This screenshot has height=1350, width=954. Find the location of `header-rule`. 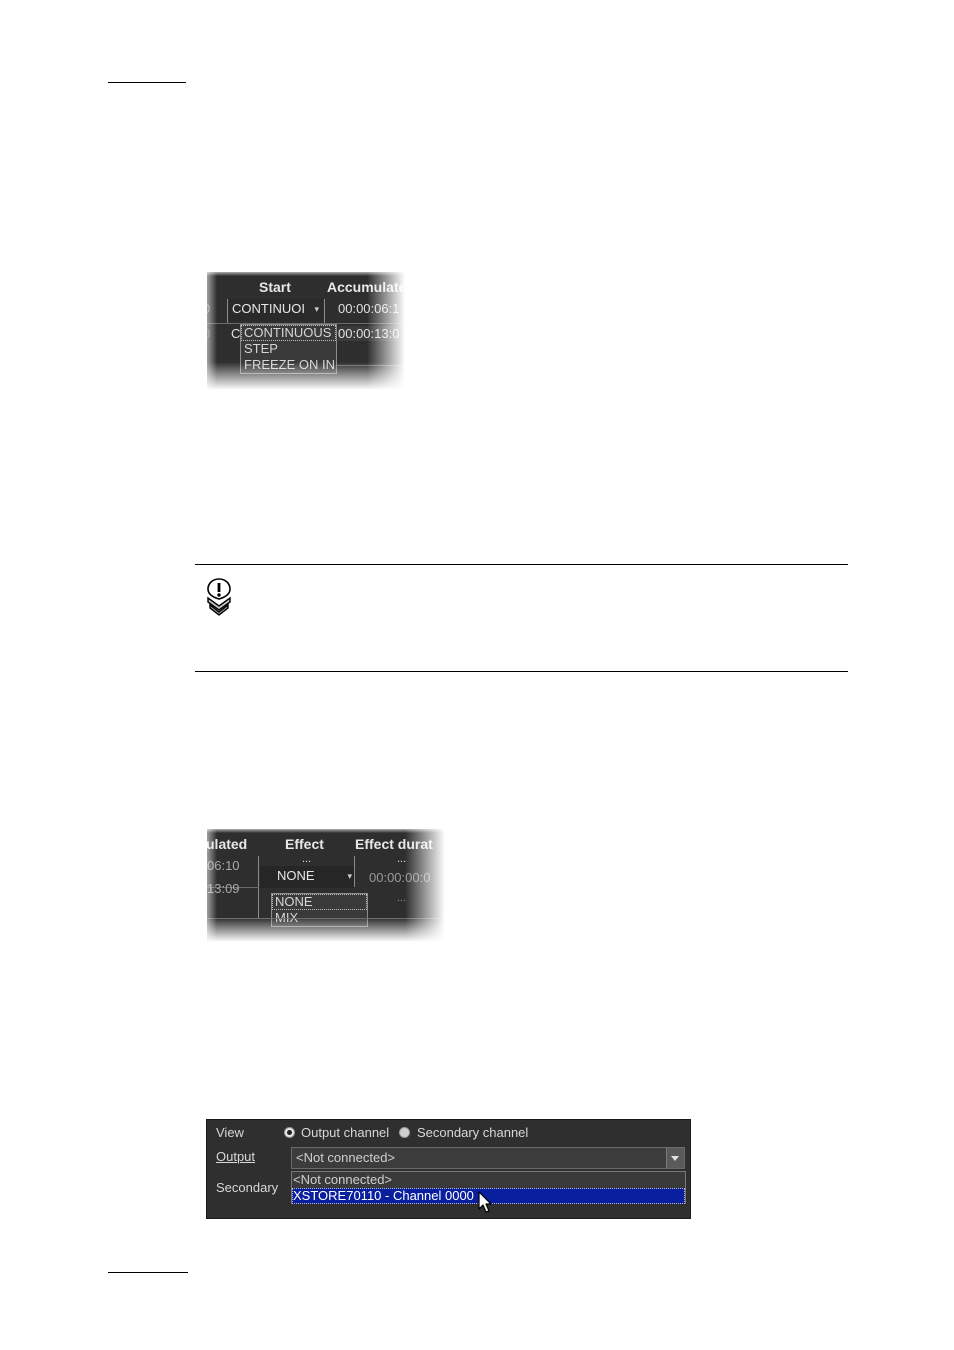

header-rule is located at coordinates (147, 82).